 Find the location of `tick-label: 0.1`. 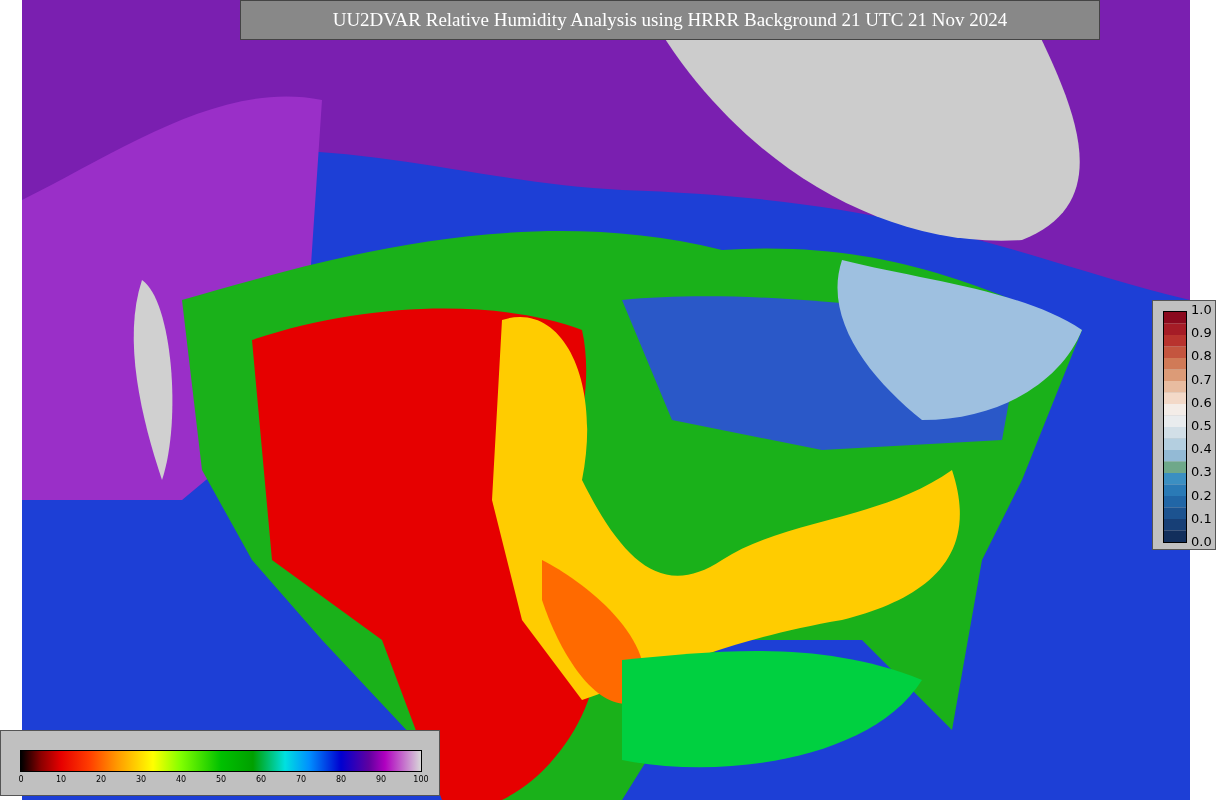

tick-label: 0.1 is located at coordinates (1201, 518).